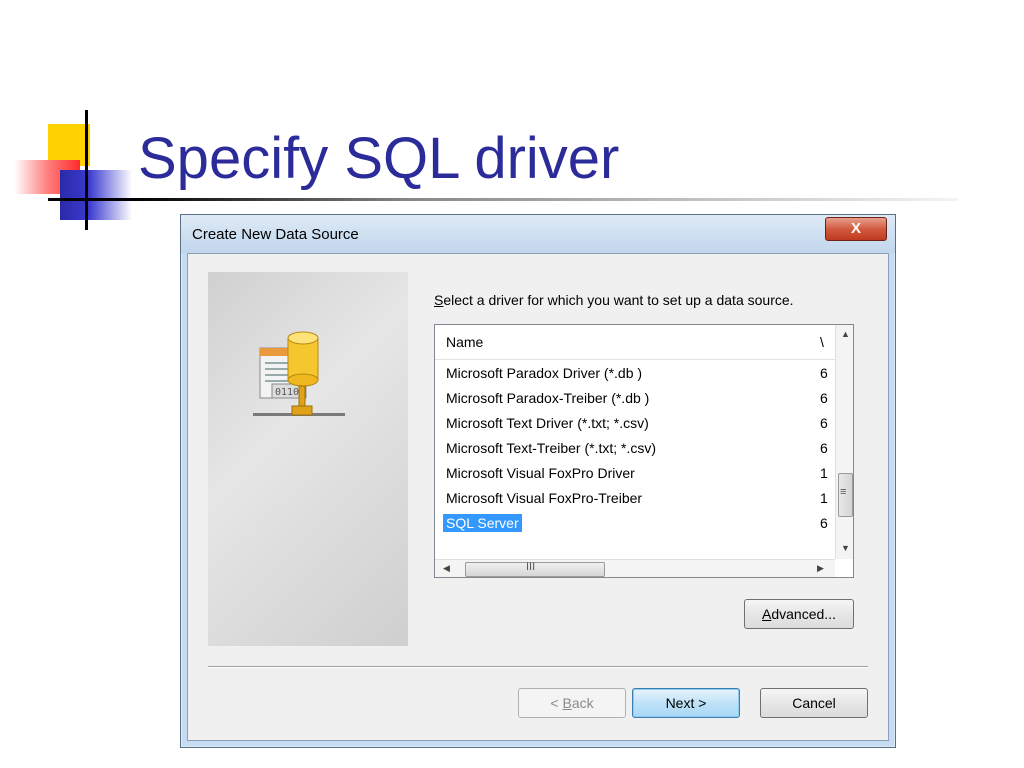  What do you see at coordinates (538, 234) in the screenshot?
I see `dialog-titlebar: Create New Data Source X` at bounding box center [538, 234].